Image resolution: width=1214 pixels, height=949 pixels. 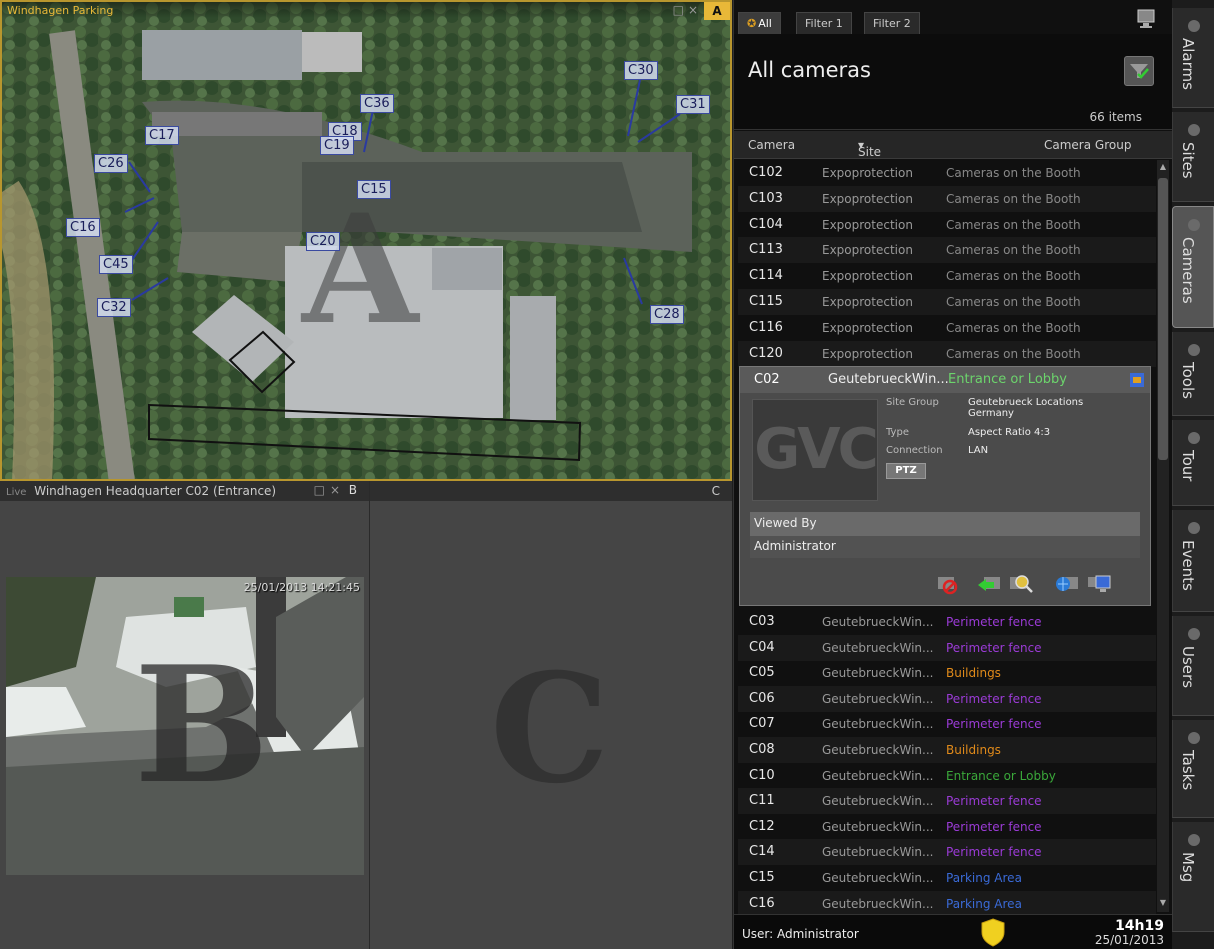 I want to click on camera-row: C08 GeutebrueckWin... Buildings, so click(x=947, y=750).